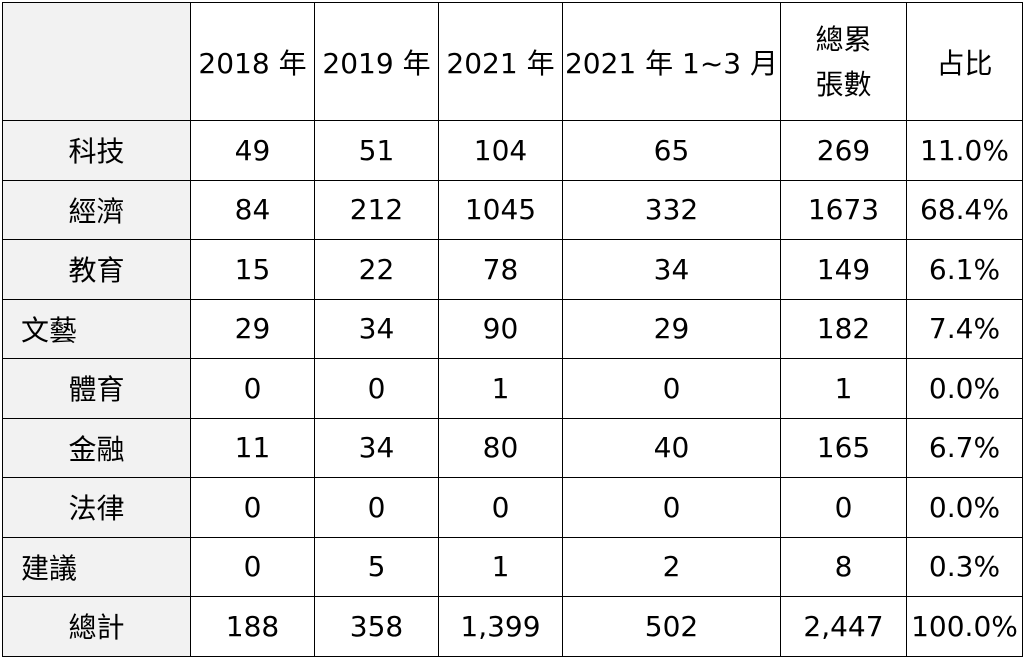 The image size is (1030, 671). Describe the element at coordinates (671, 328) in the screenshot. I see `cell-2021-q1: 29` at that location.